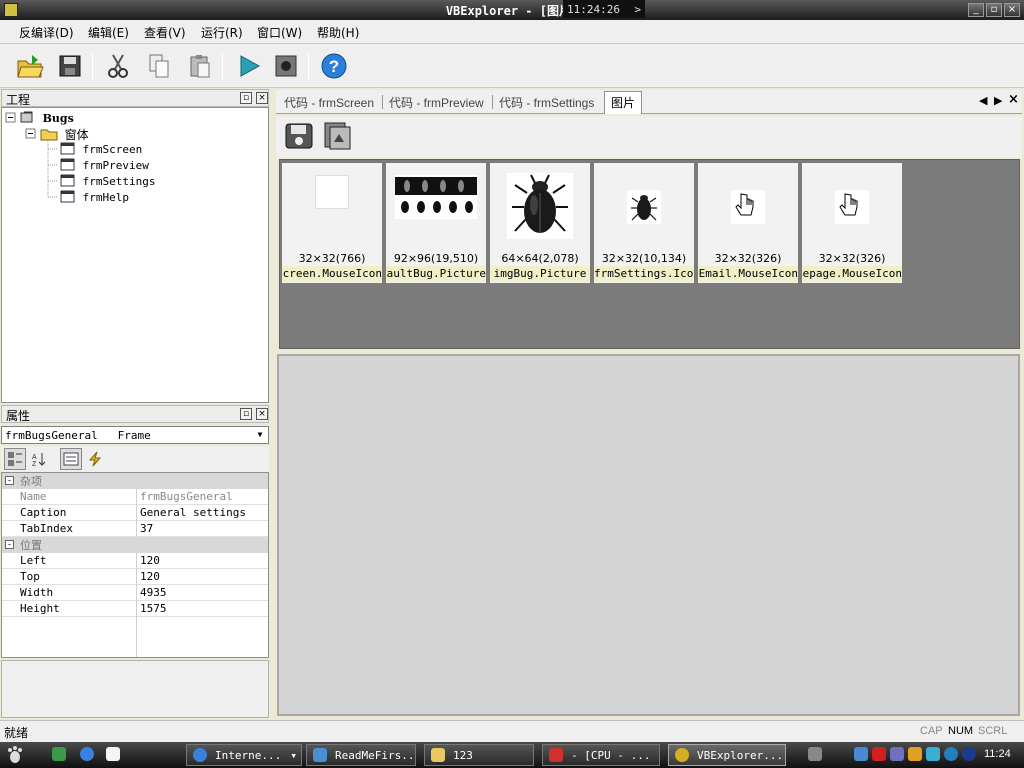  What do you see at coordinates (300, 136) in the screenshot?
I see `save-image-button` at bounding box center [300, 136].